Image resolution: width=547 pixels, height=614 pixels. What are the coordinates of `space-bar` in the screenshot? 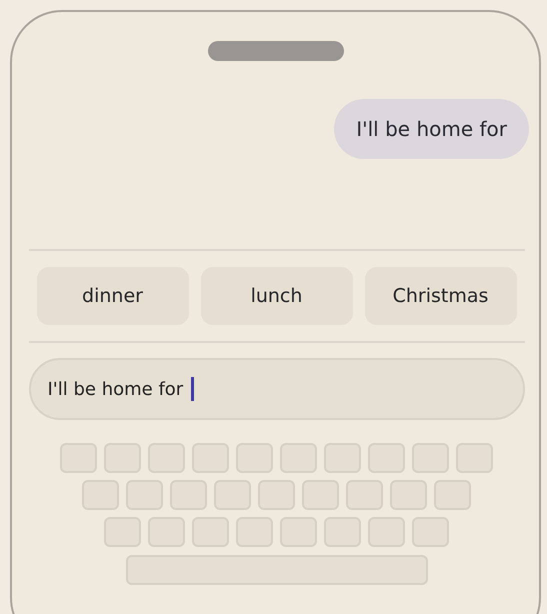 It's located at (277, 570).